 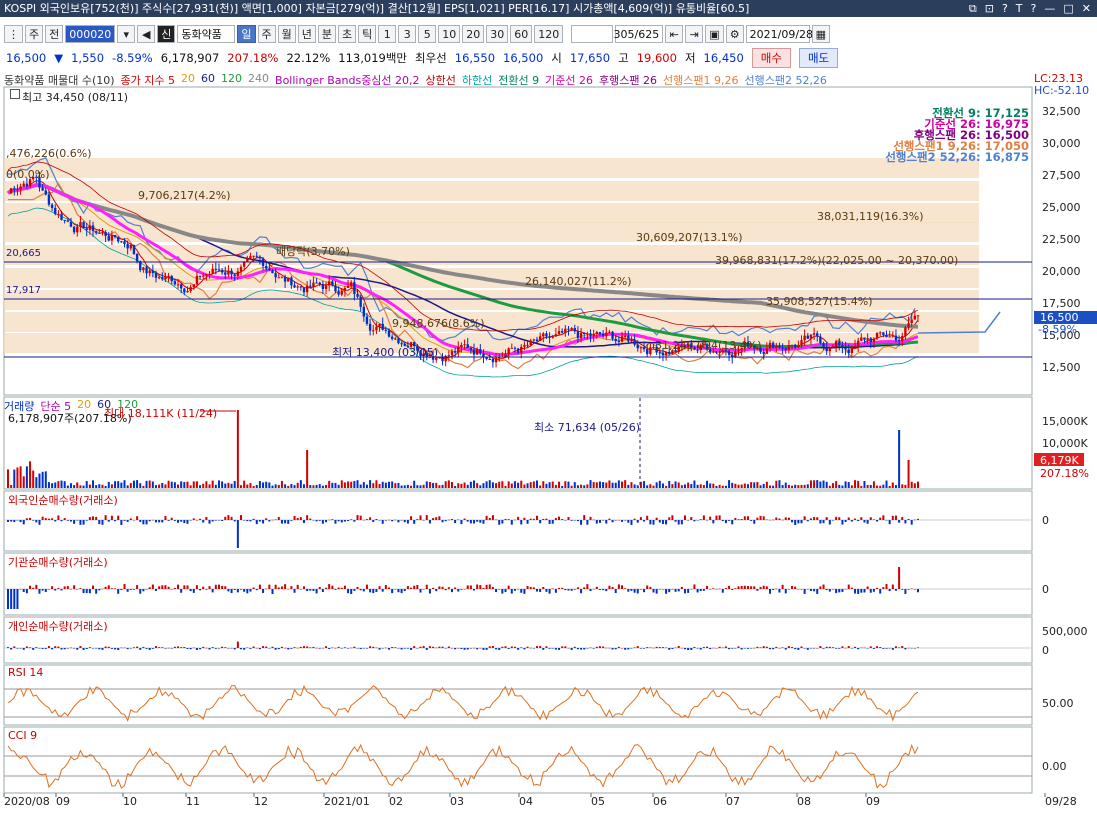 I want to click on calendar-icon: ▦, so click(x=821, y=34).